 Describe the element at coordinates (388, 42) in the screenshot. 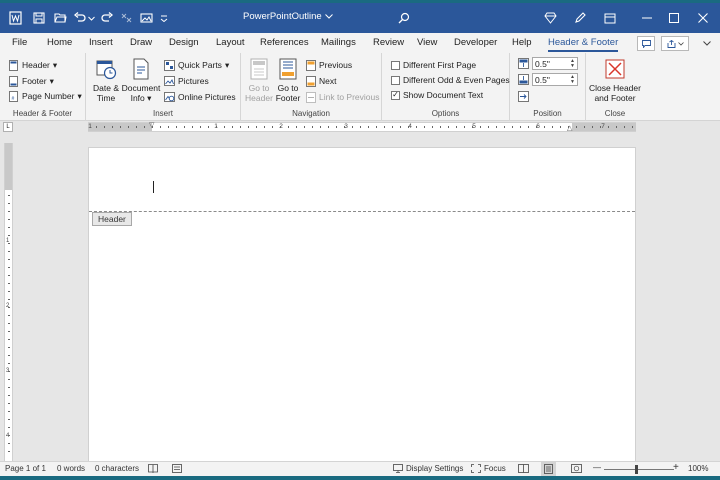

I see `tab-review: Review` at that location.